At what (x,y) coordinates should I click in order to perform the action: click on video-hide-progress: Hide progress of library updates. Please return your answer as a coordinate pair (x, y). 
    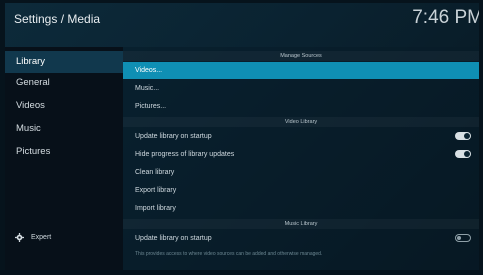
    Looking at the image, I should click on (301, 154).